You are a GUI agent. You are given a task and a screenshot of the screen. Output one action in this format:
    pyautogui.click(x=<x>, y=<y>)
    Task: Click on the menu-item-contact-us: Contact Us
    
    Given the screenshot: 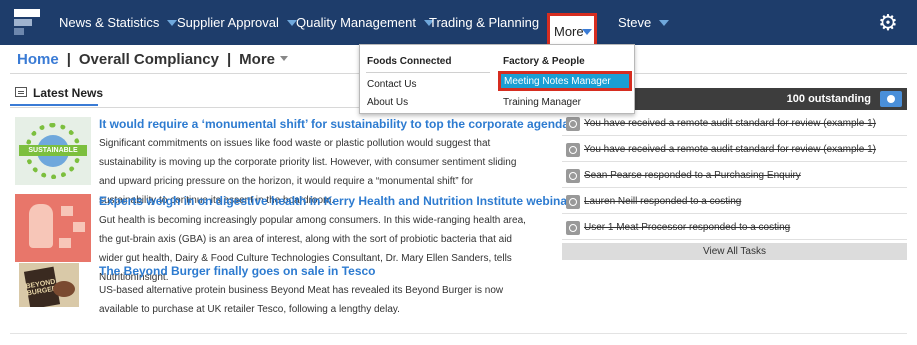 What is the action you would take?
    pyautogui.click(x=391, y=84)
    